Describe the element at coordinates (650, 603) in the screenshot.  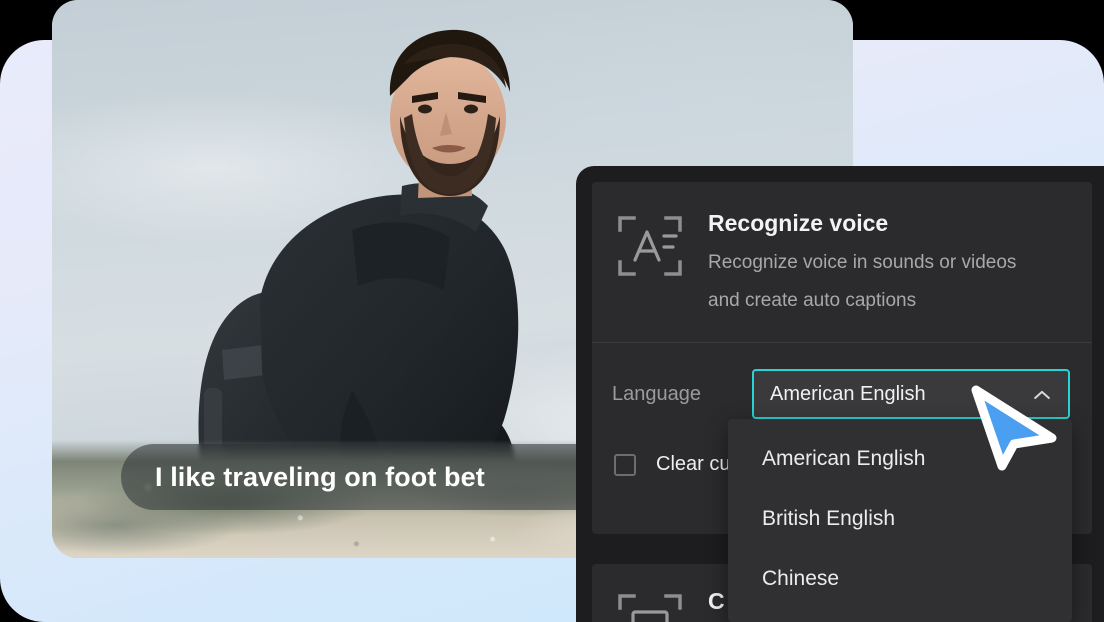
I see `subtitle-scan-icon` at that location.